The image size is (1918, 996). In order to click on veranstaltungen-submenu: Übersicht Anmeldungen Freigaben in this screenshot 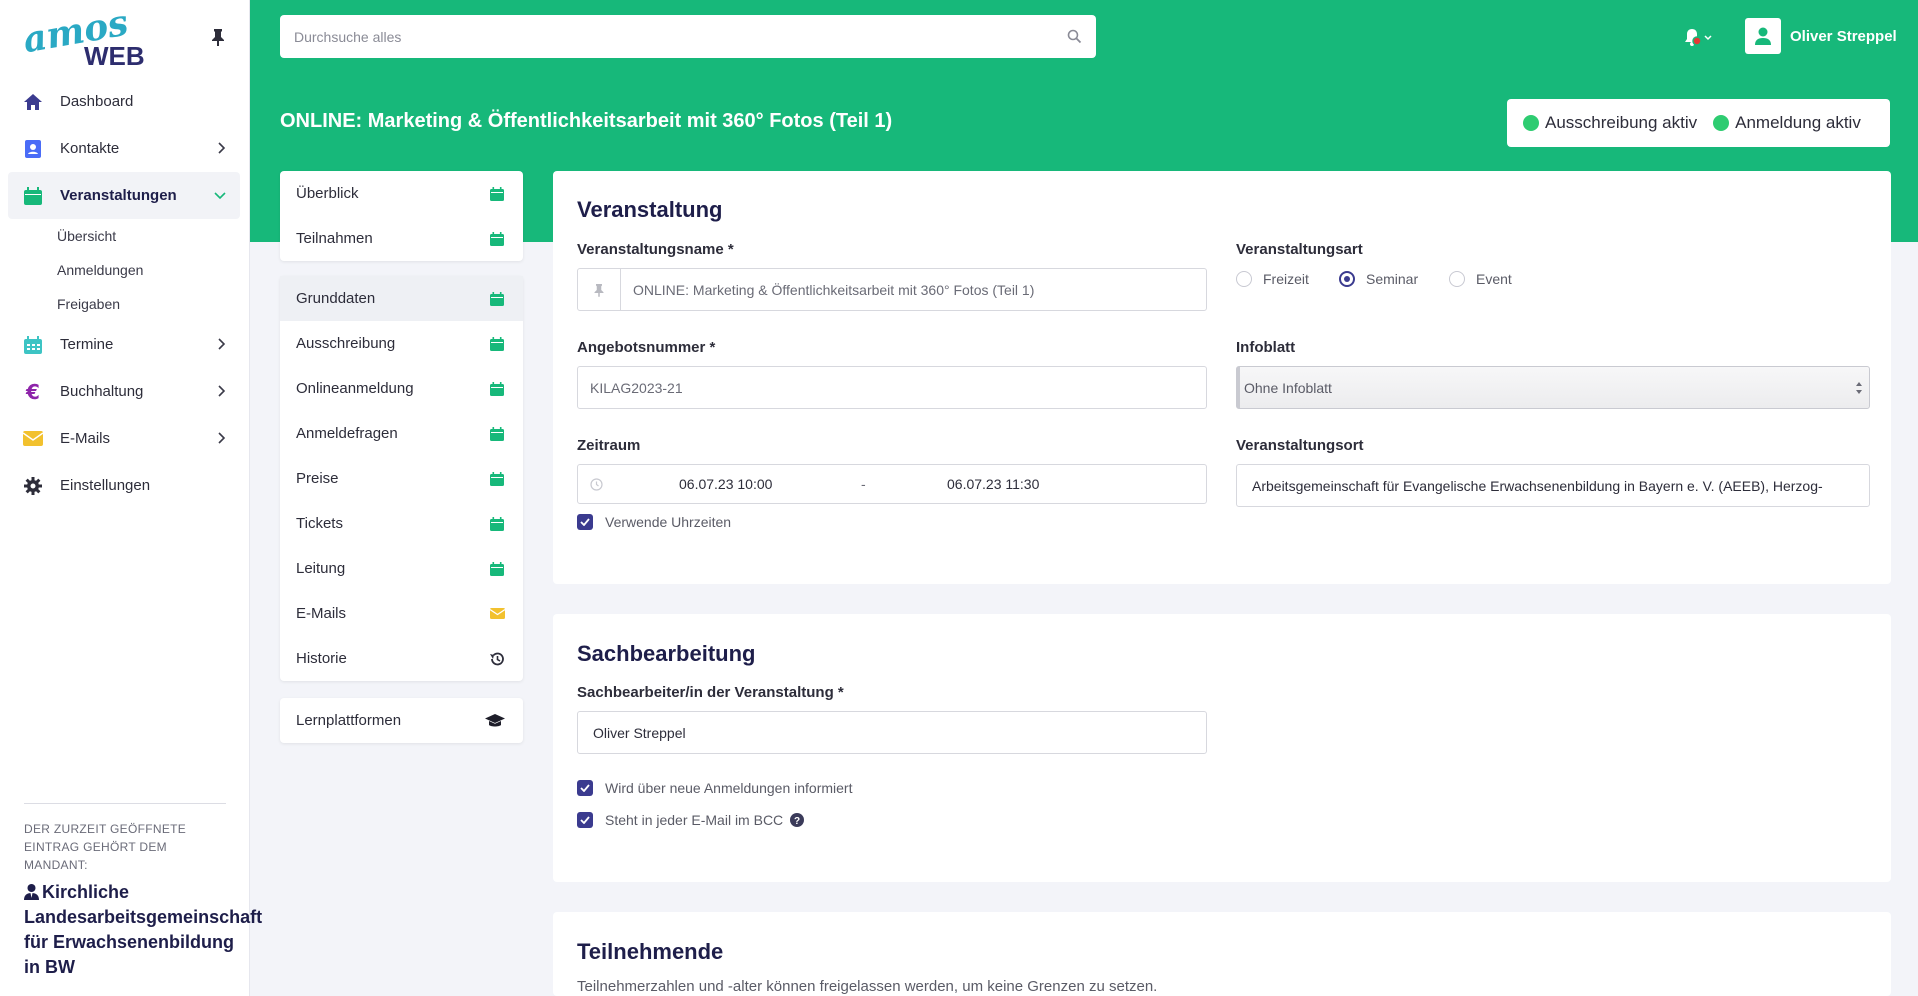, I will do `click(124, 270)`.